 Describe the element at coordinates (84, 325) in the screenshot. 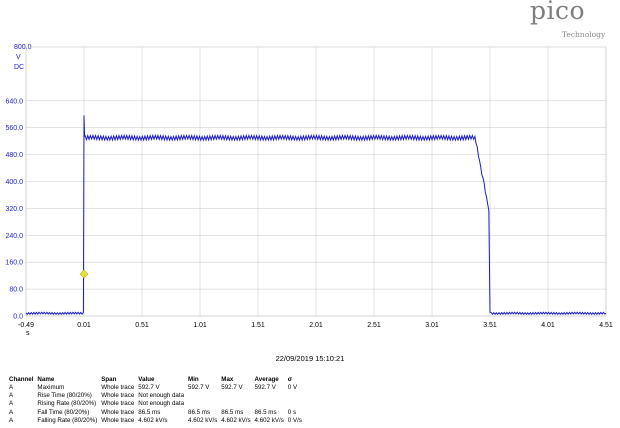

I see `x-tick-label: 0.01` at that location.